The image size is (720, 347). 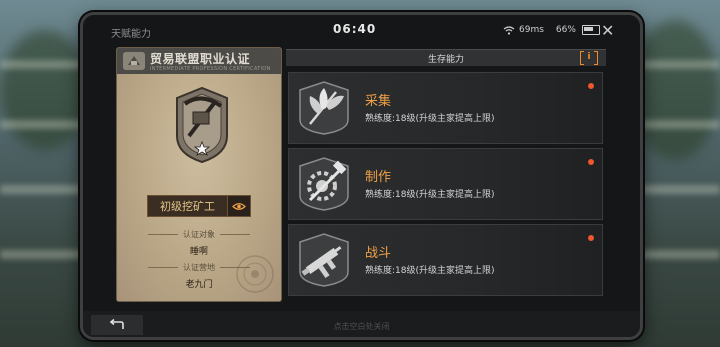 I want to click on certificate-title: 贸易联盟职业认证, so click(x=200, y=59).